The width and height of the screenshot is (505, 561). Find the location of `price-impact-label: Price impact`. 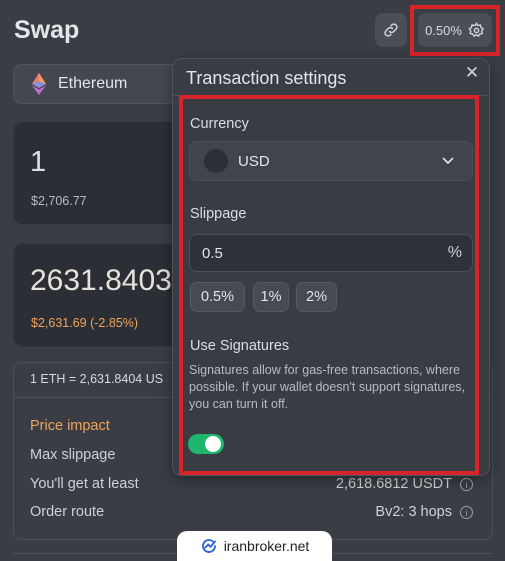

price-impact-label: Price impact is located at coordinates (70, 426).